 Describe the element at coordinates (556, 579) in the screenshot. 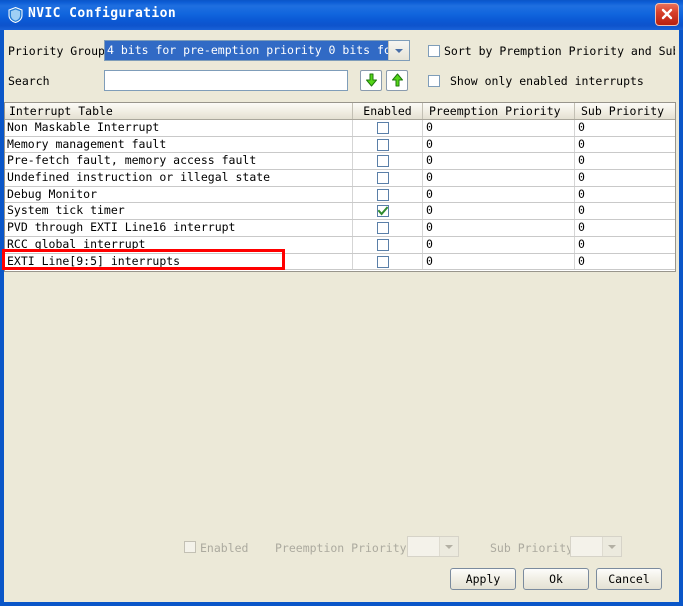

I see `ok-button: Ok` at that location.